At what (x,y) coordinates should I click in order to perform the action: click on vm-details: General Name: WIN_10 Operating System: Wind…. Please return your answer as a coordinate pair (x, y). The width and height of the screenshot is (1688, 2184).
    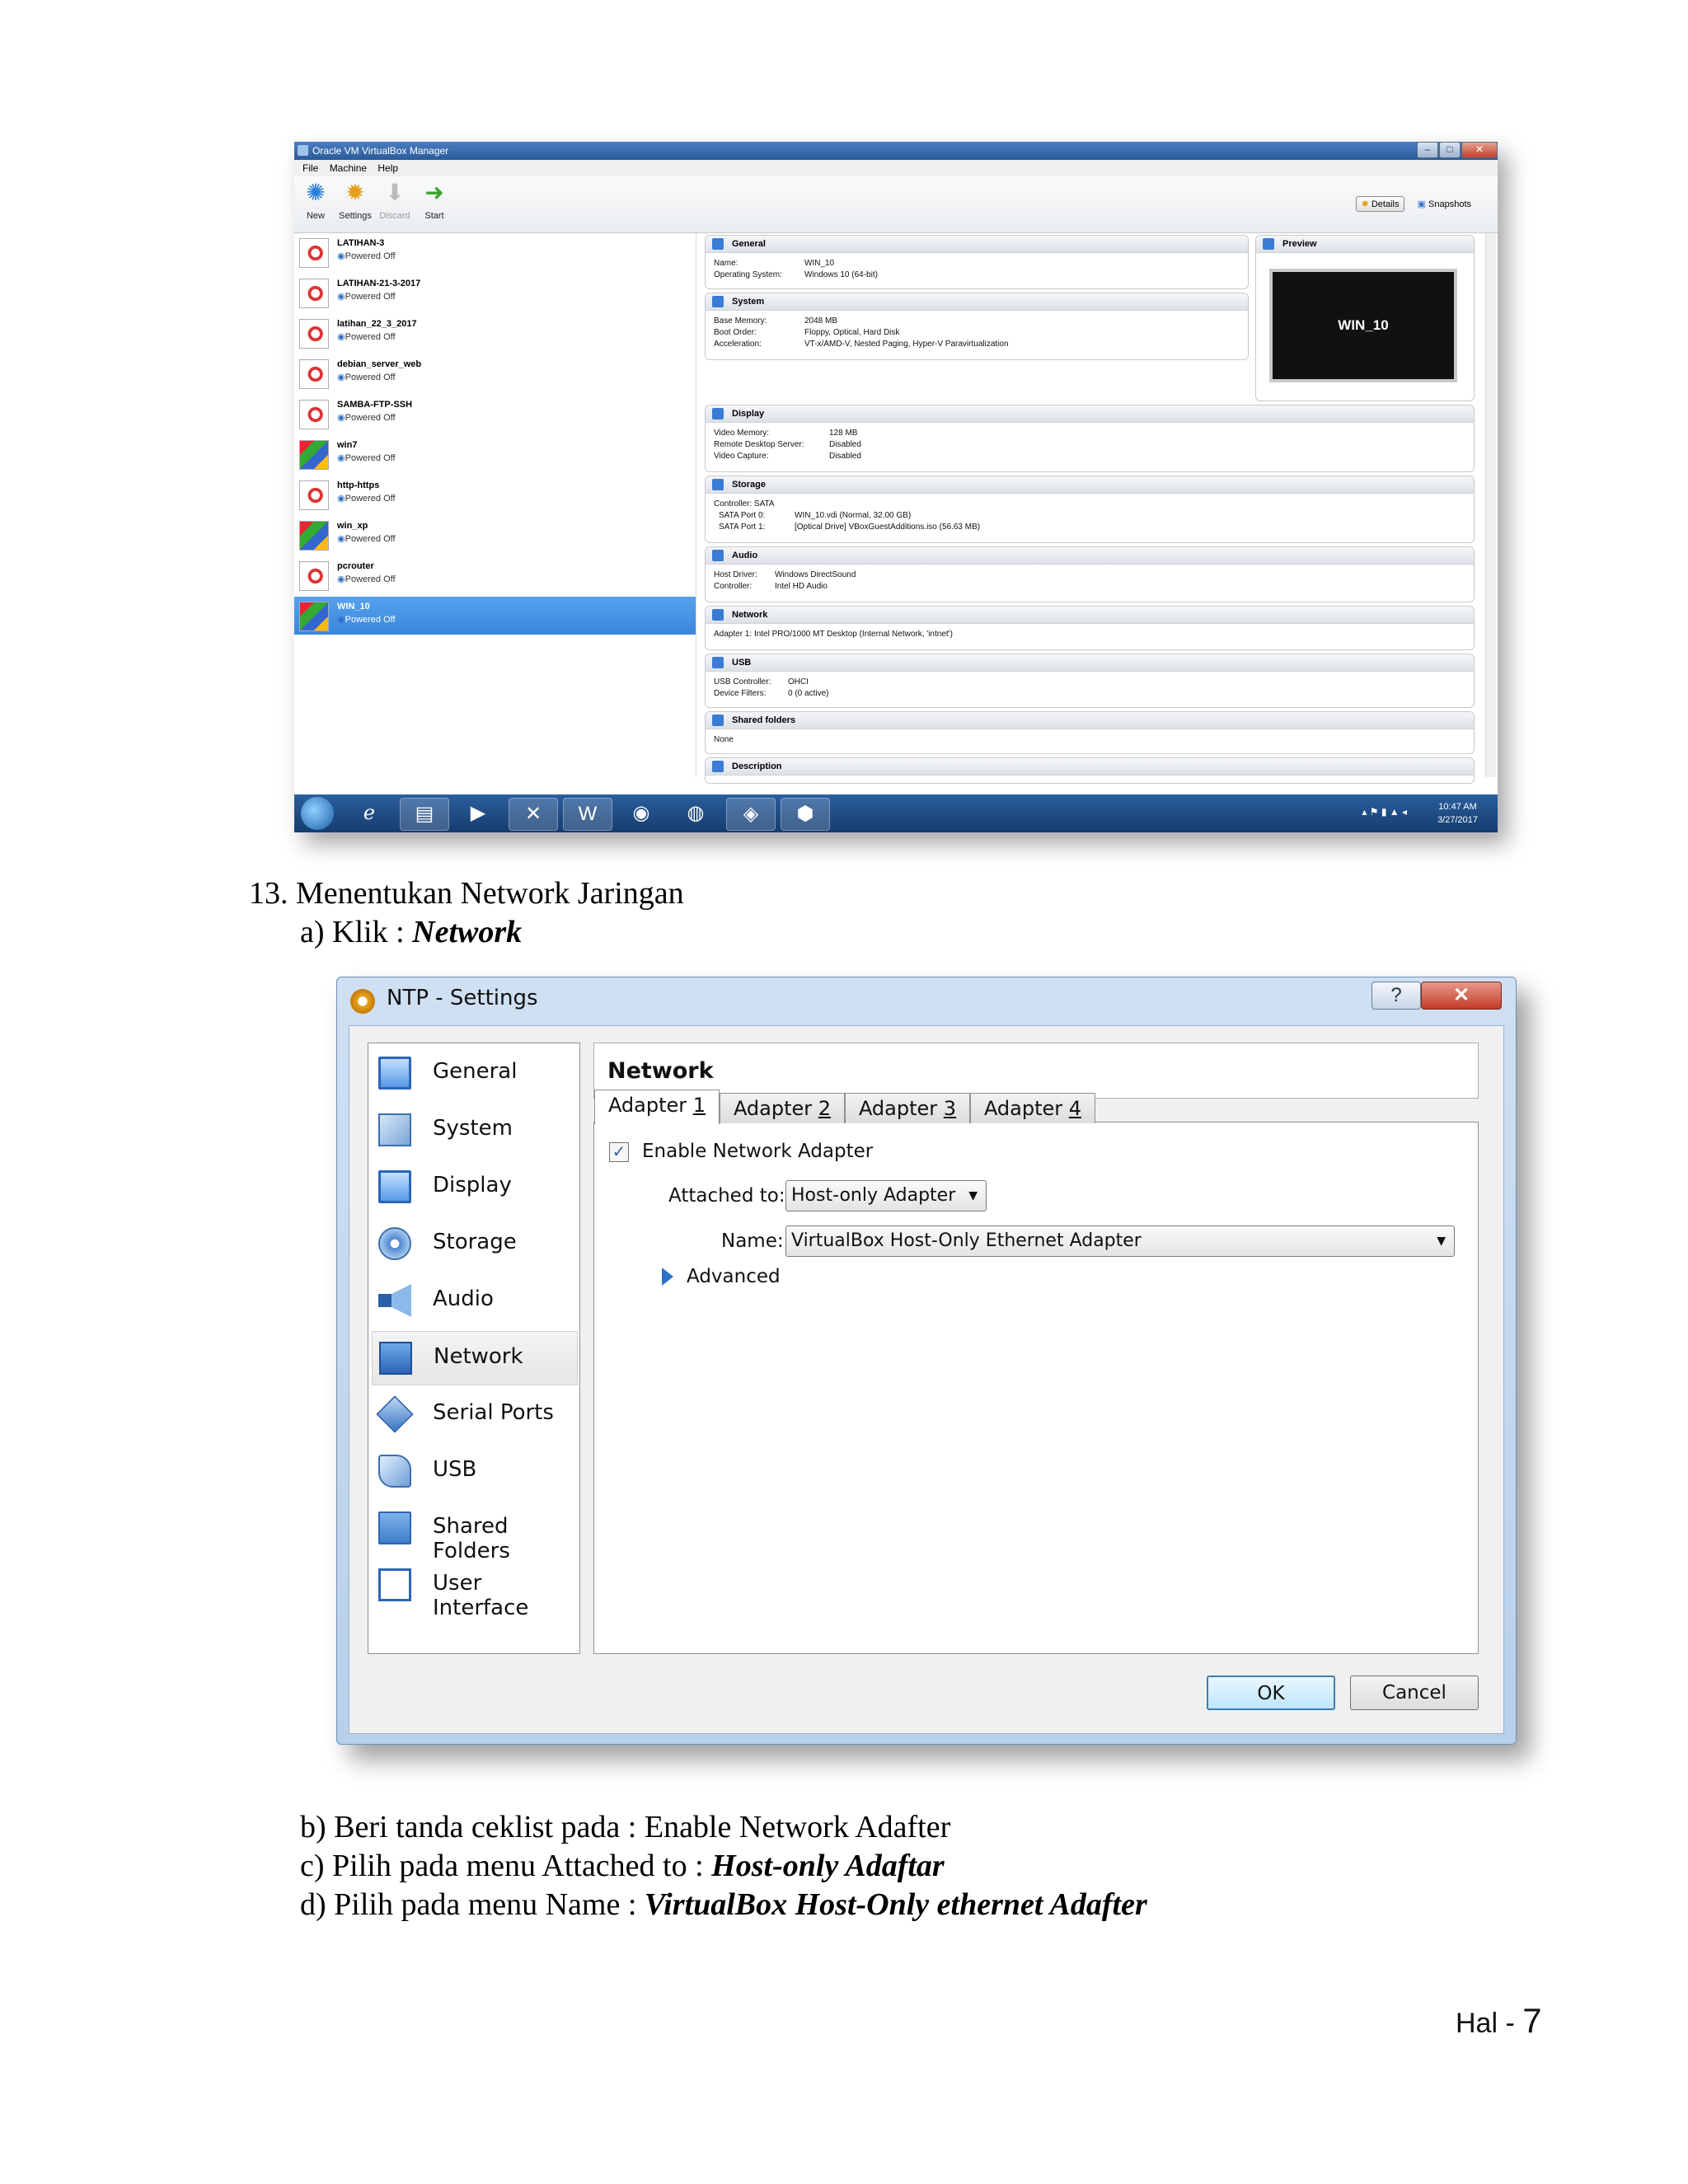
    Looking at the image, I should click on (1094, 508).